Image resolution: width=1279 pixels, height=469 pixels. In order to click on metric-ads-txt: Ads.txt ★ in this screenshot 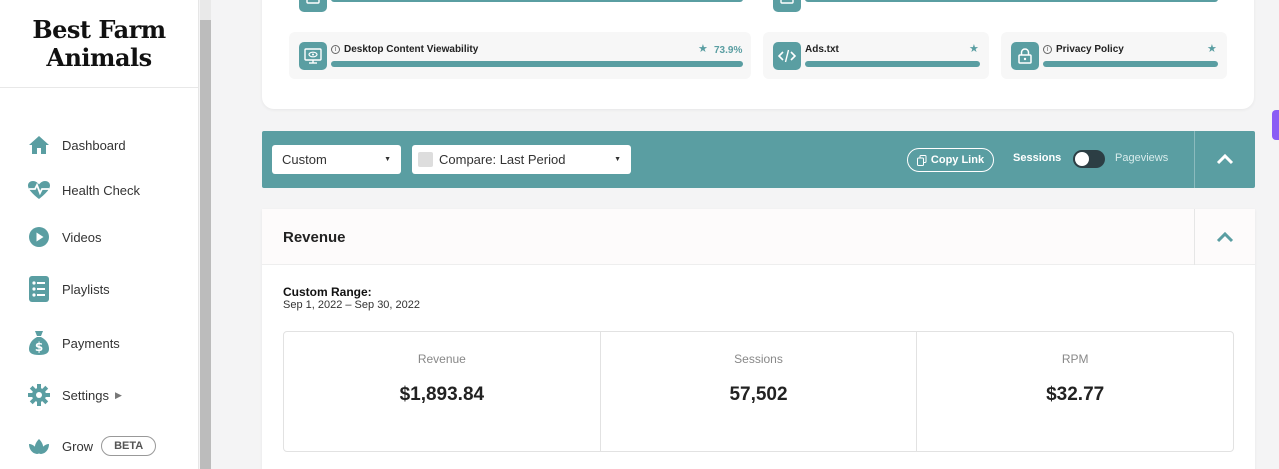, I will do `click(876, 55)`.